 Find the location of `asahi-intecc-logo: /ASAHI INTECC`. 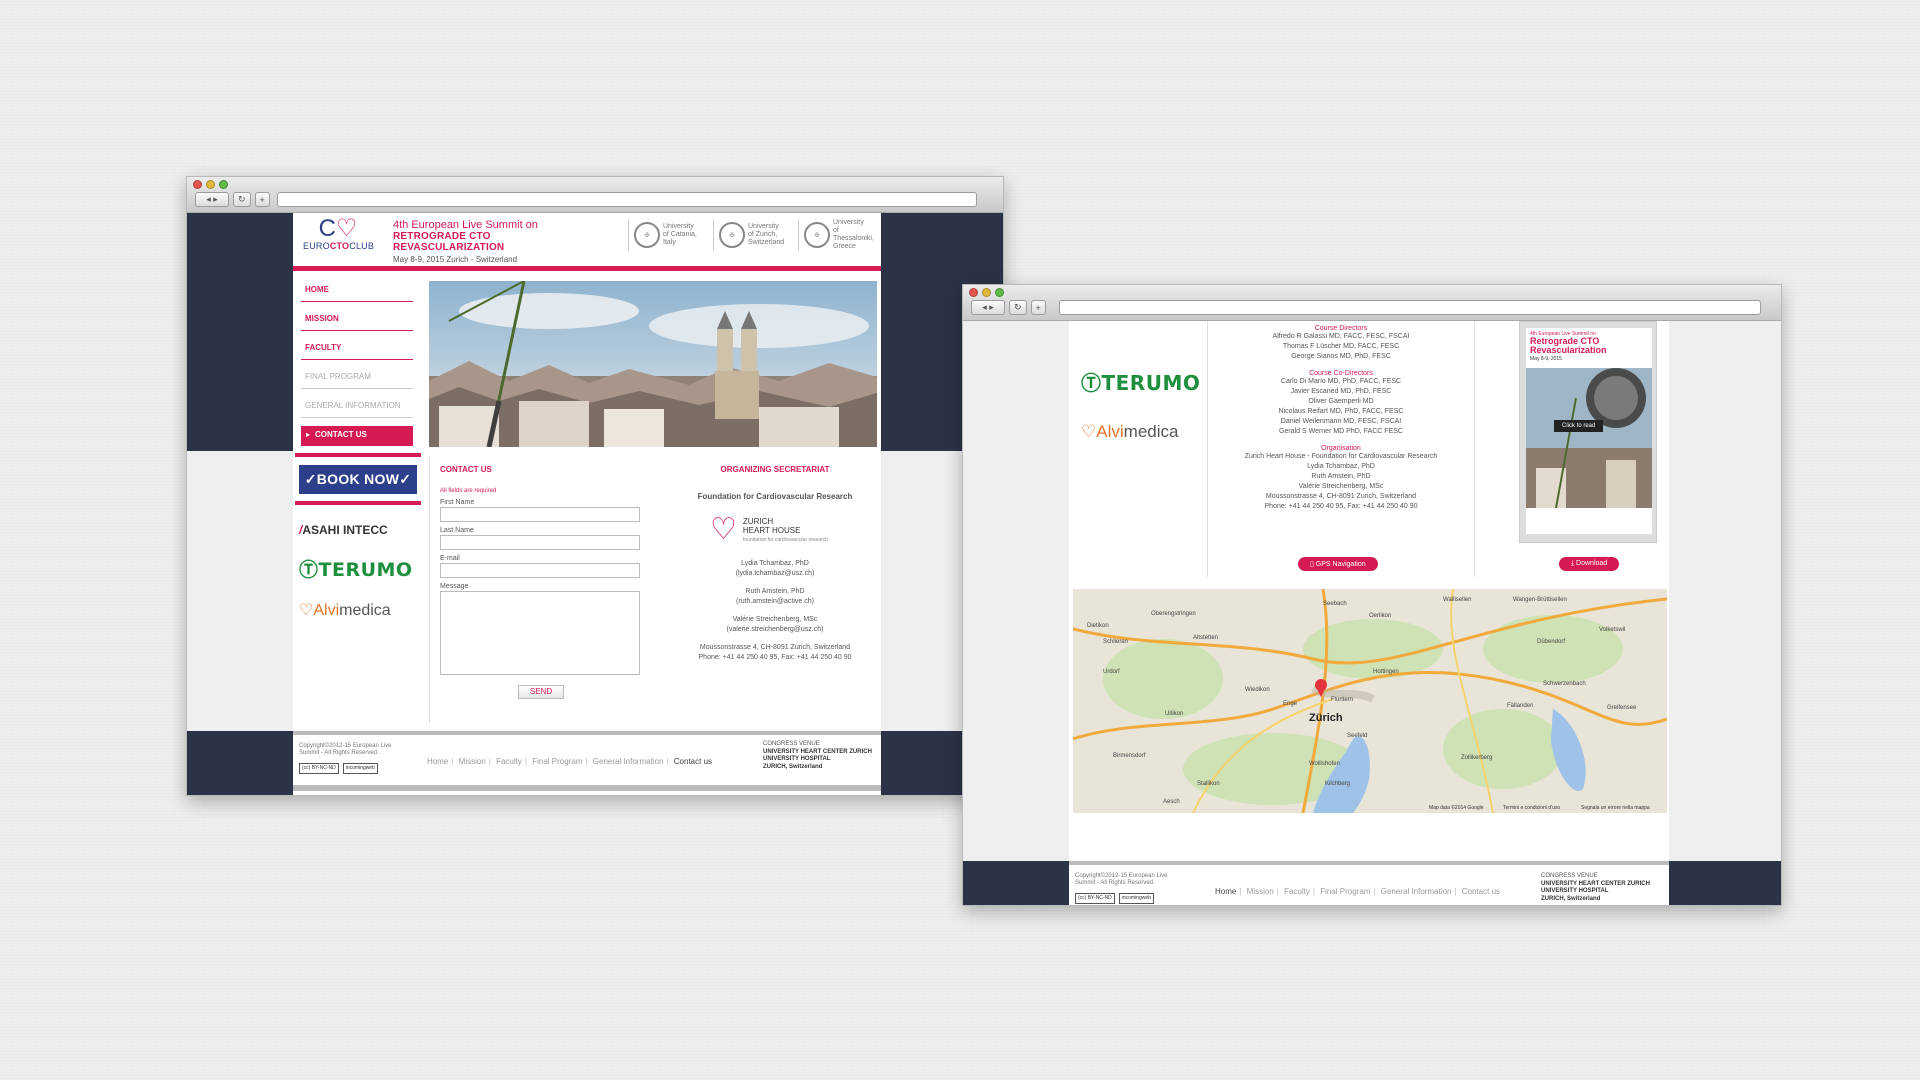

asahi-intecc-logo: /ASAHI INTECC is located at coordinates (358, 530).